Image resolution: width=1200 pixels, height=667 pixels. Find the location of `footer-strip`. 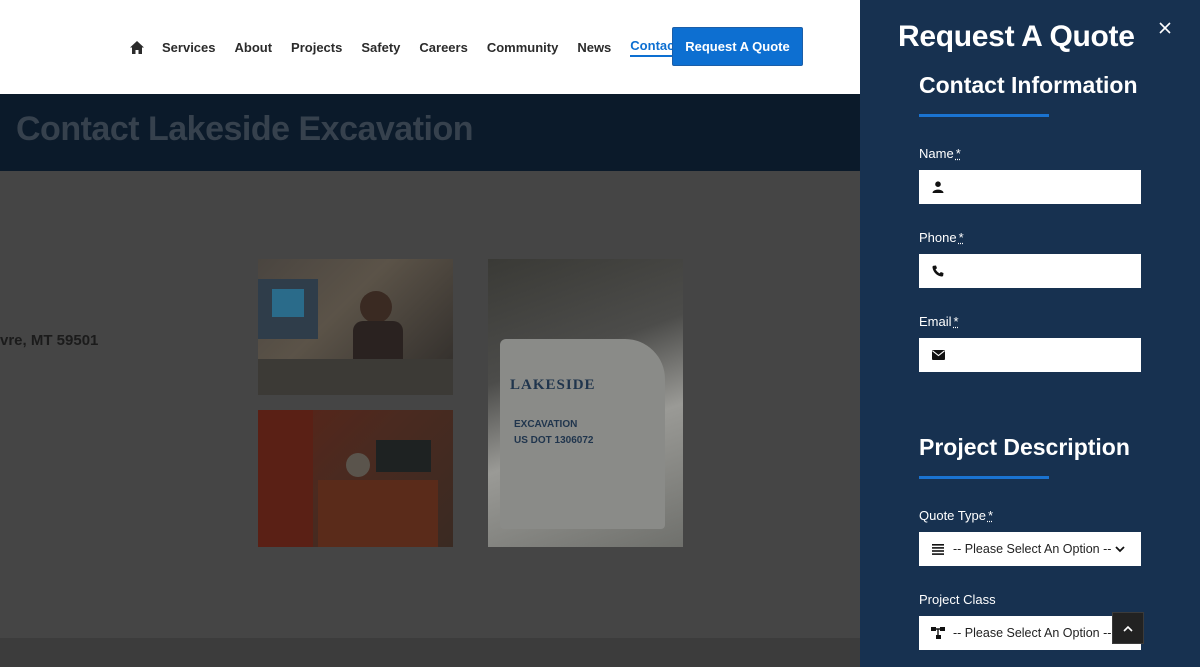

footer-strip is located at coordinates (430, 652).